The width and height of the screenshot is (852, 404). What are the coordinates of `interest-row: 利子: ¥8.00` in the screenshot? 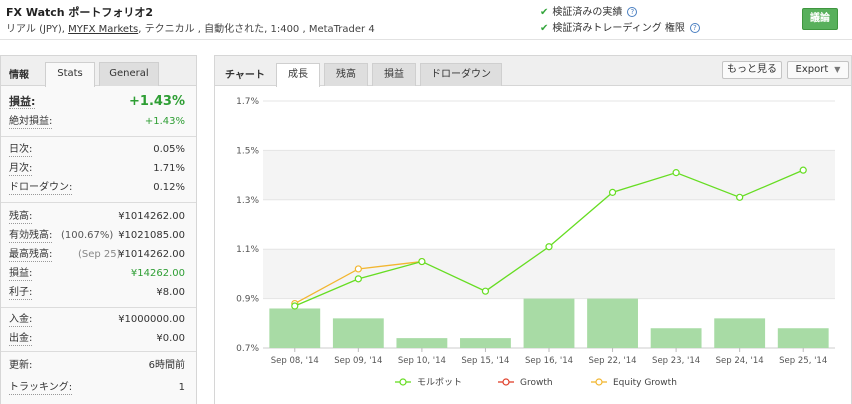 It's located at (97, 294).